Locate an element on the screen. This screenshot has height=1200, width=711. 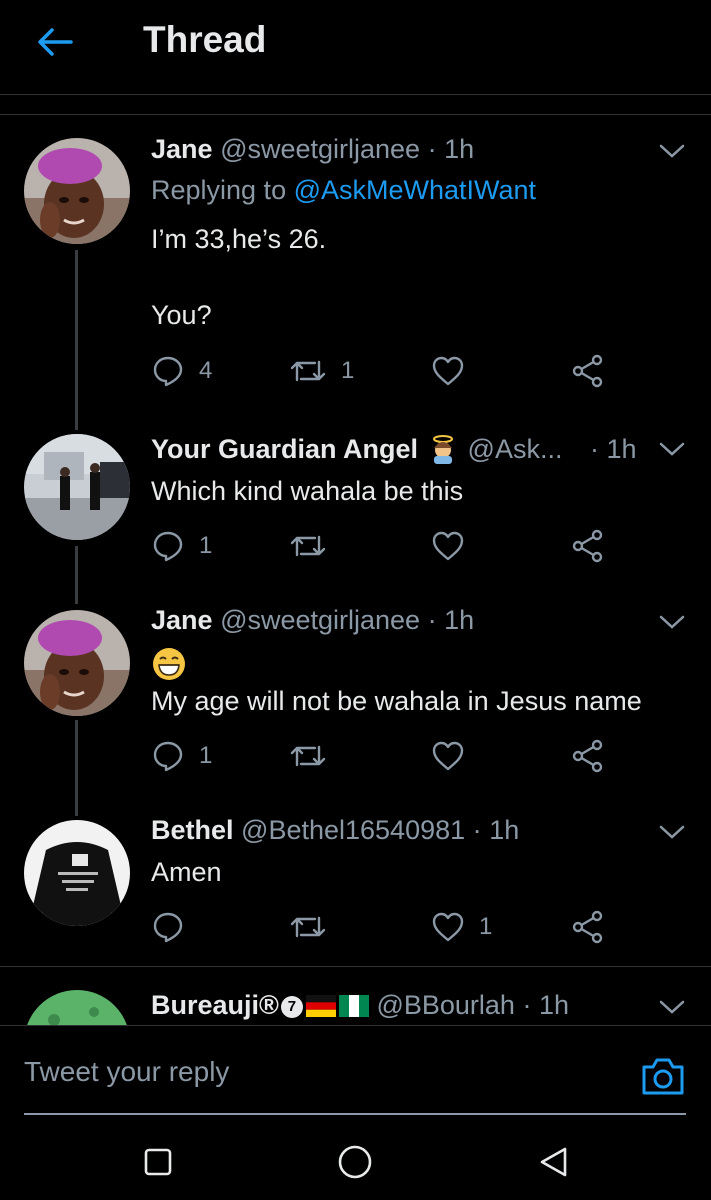
triangle-back-icon is located at coordinates (553, 1162).